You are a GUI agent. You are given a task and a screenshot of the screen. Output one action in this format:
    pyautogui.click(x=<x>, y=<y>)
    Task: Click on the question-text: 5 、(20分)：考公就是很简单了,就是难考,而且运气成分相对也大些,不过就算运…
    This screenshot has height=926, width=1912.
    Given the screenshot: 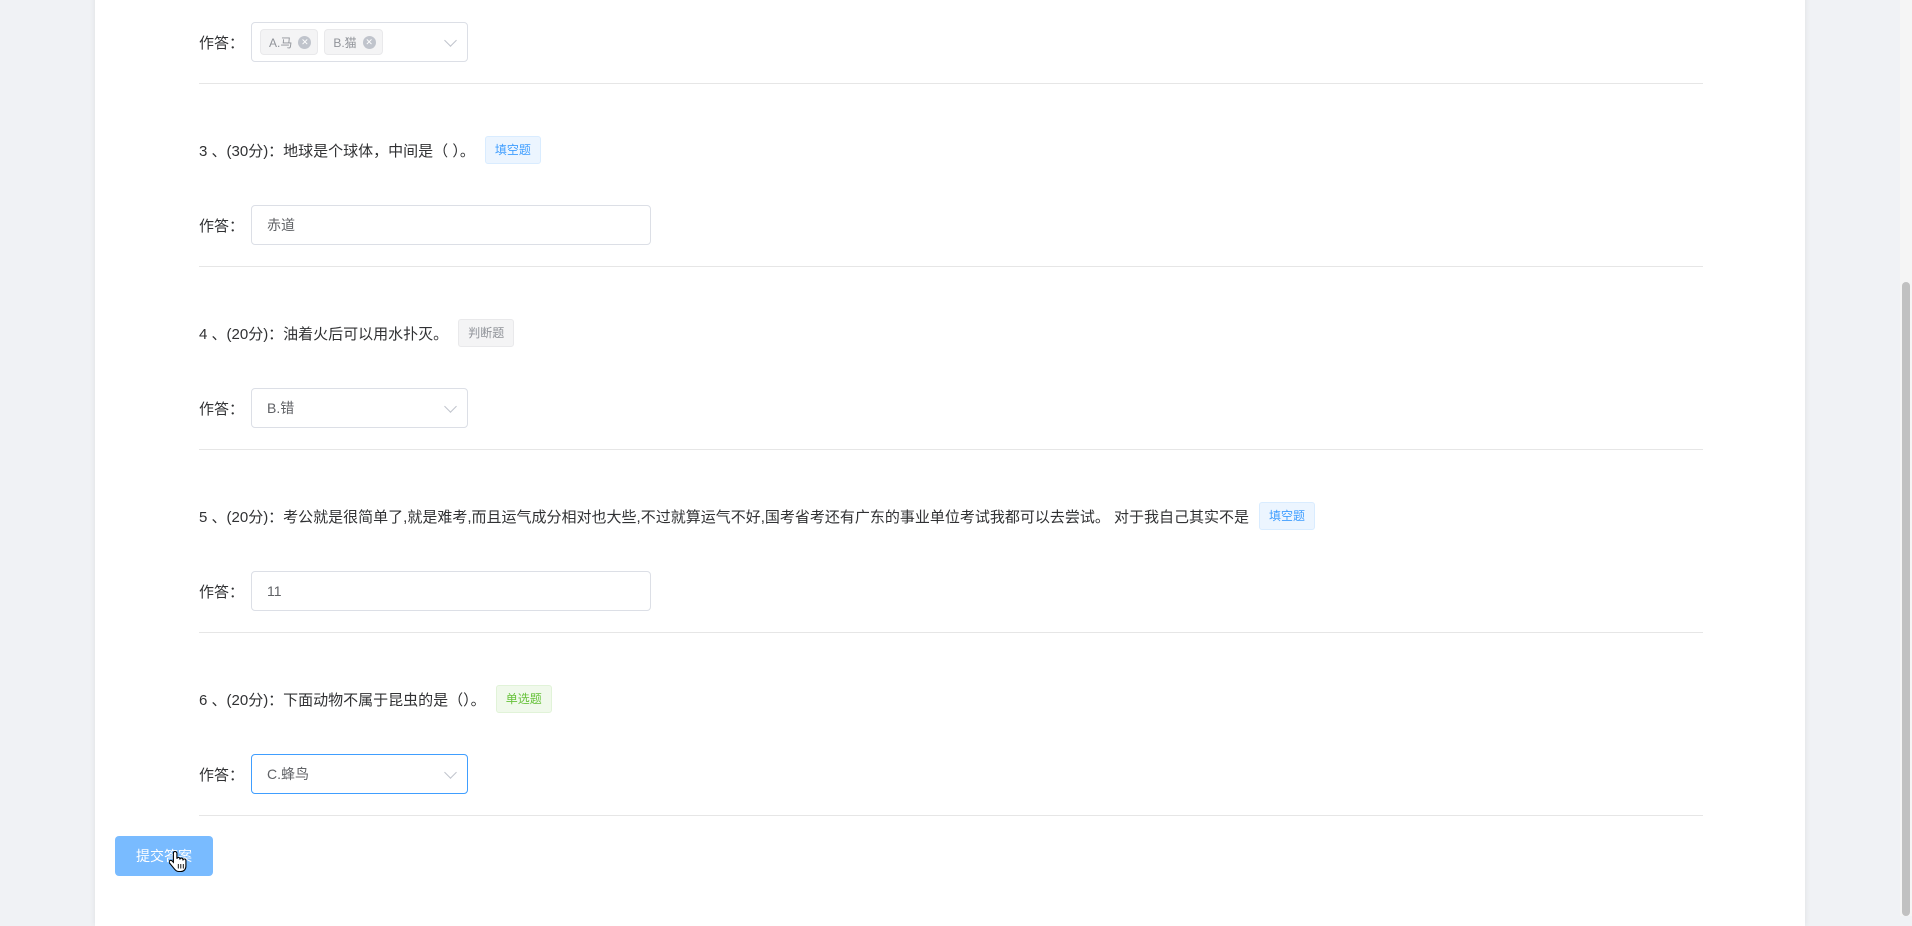 What is the action you would take?
    pyautogui.click(x=724, y=517)
    